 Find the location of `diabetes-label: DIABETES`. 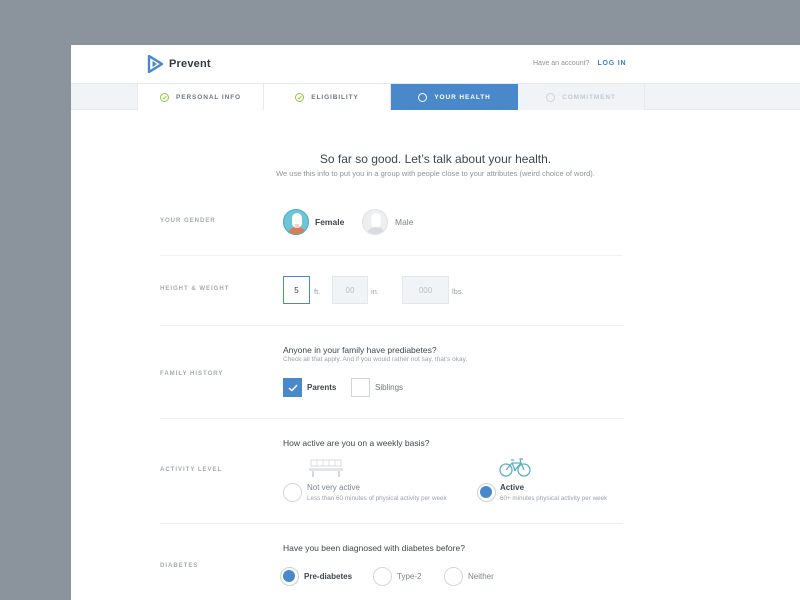

diabetes-label: DIABETES is located at coordinates (179, 566).